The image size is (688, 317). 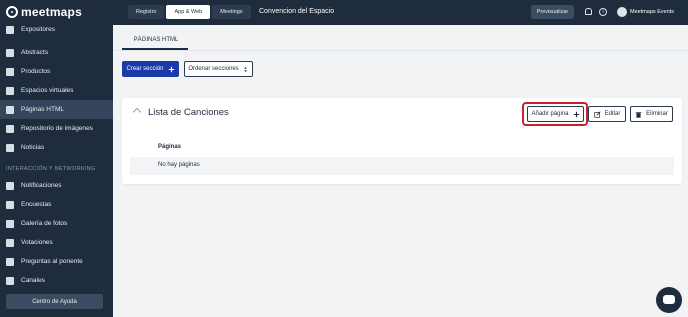 I want to click on sidebar-item-galeria-fotos: Galería de fotos, so click(x=56, y=223).